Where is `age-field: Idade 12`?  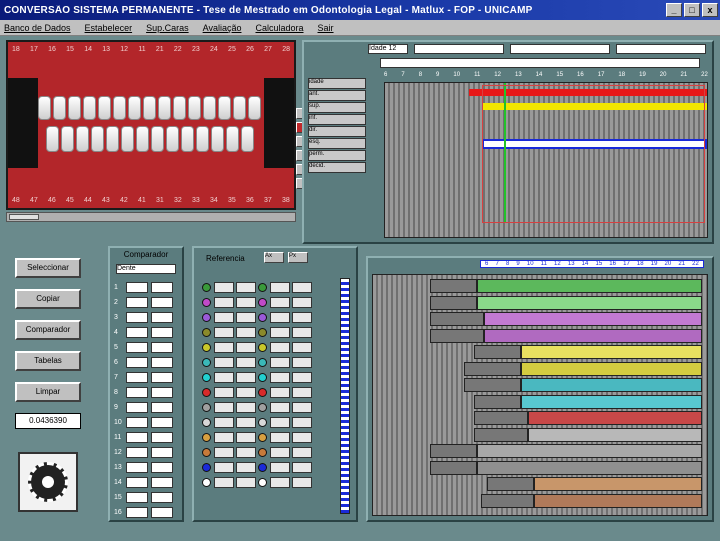 age-field: Idade 12 is located at coordinates (388, 49).